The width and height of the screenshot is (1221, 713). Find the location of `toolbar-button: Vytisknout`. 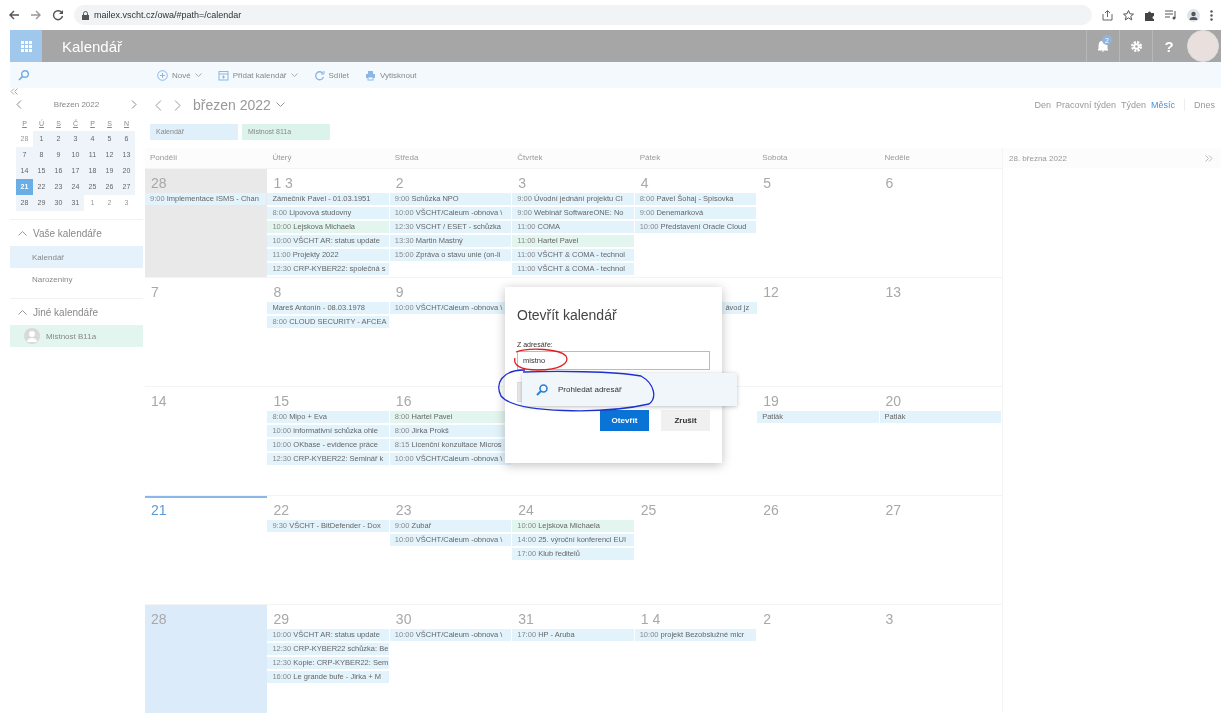

toolbar-button: Vytisknout is located at coordinates (390, 75).